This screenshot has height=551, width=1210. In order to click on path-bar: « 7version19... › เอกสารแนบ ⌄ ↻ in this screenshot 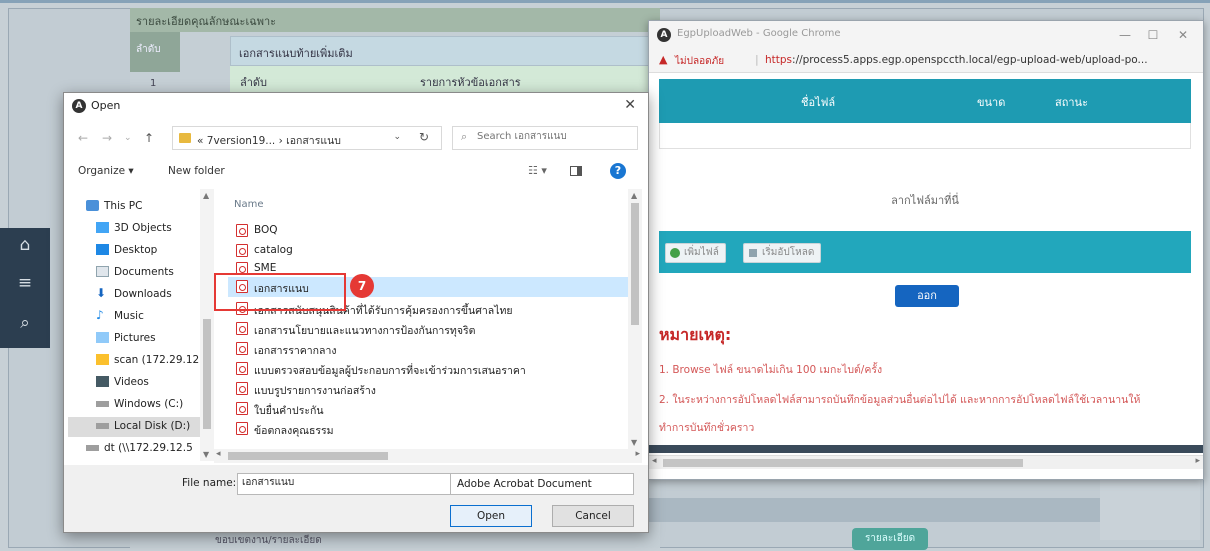, I will do `click(307, 138)`.